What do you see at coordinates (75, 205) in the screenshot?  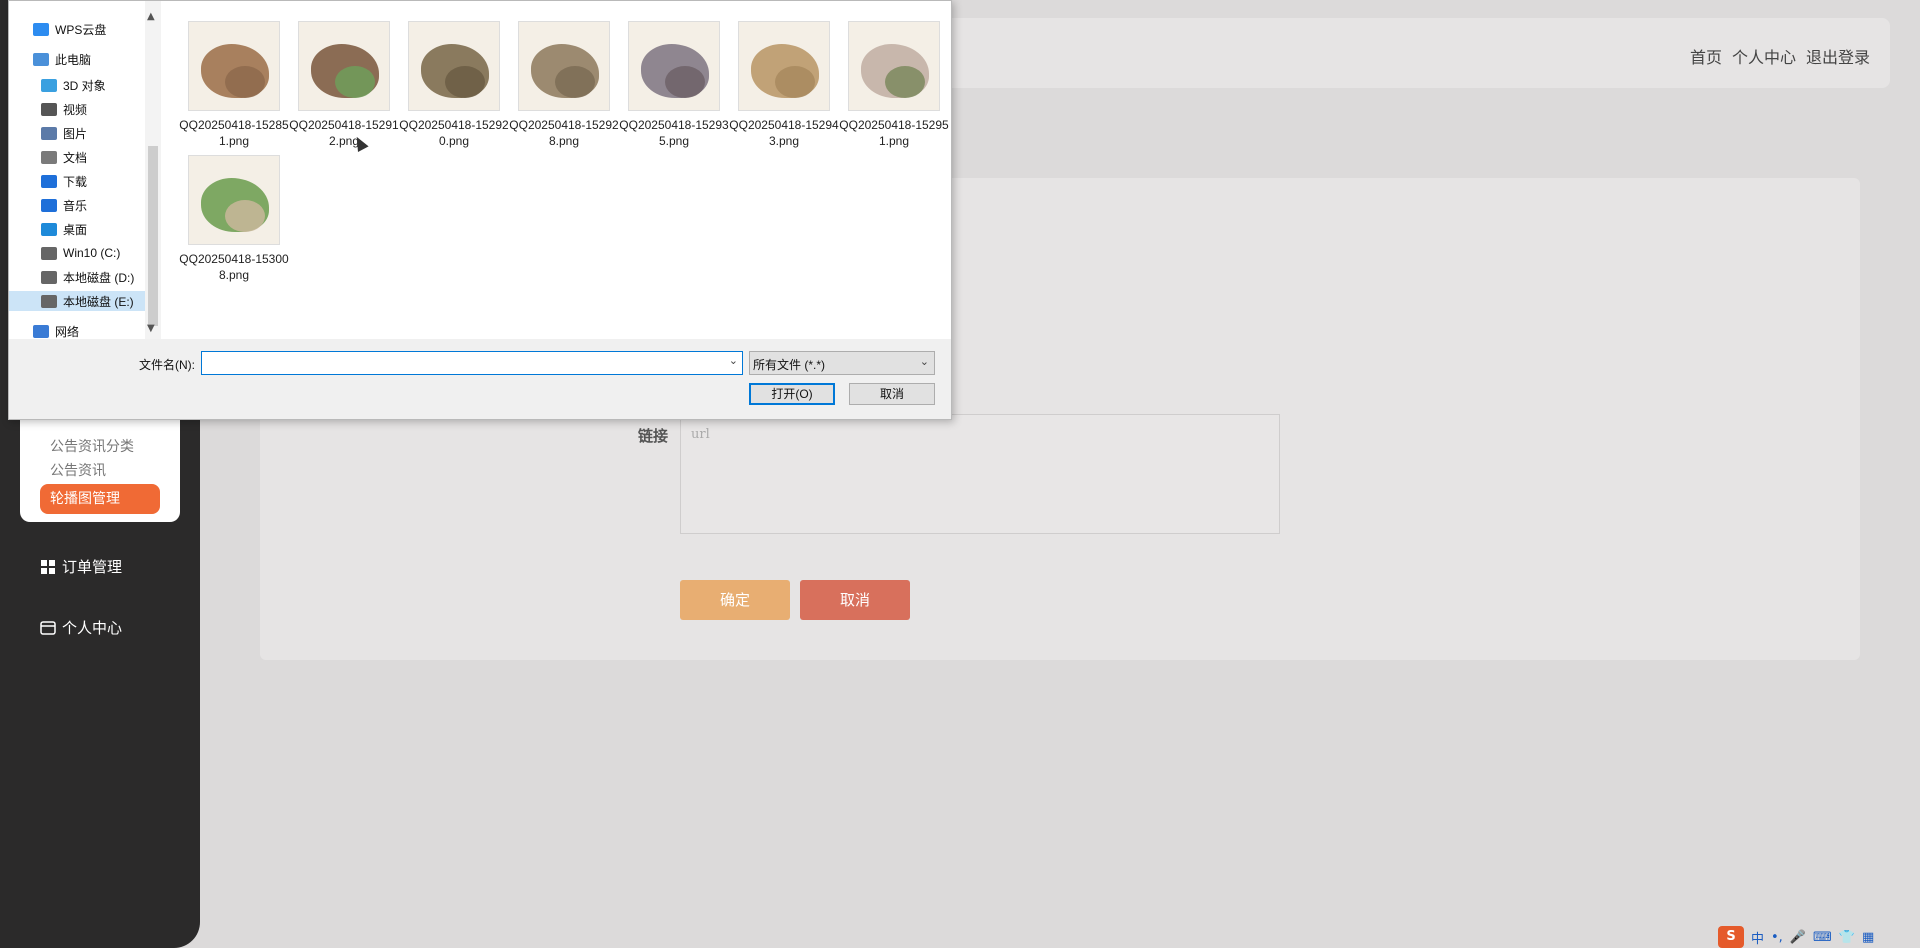 I see `nav-item-label: 音乐` at bounding box center [75, 205].